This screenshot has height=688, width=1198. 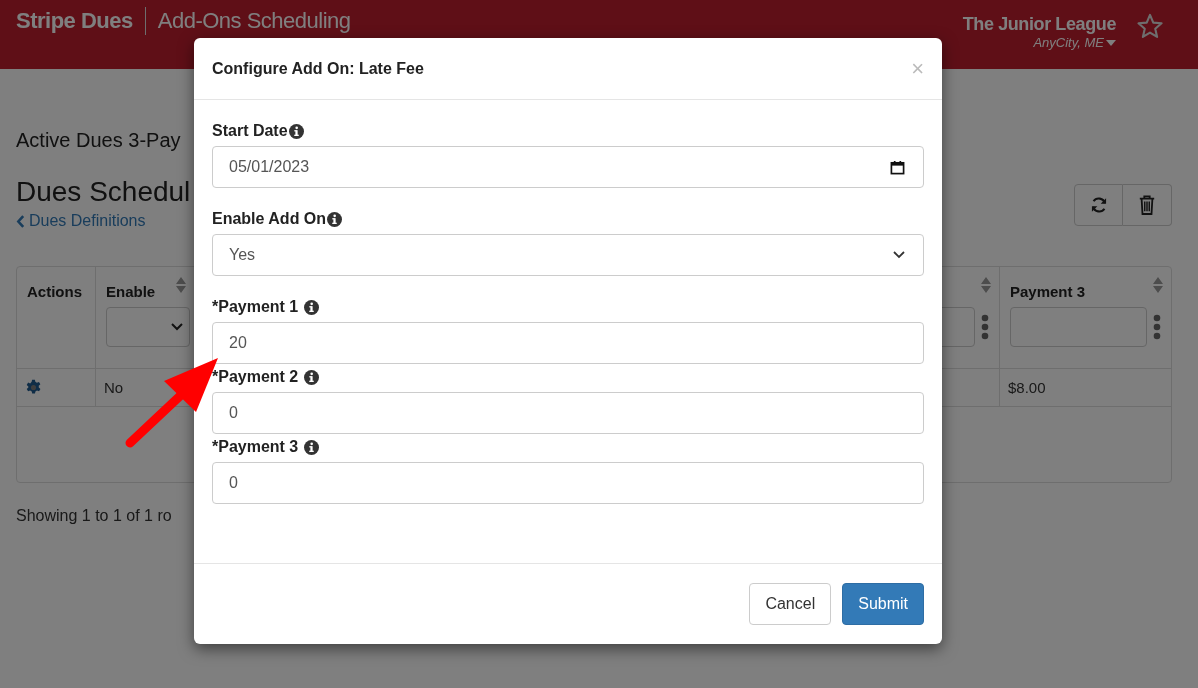 I want to click on star-icon, so click(x=1150, y=26).